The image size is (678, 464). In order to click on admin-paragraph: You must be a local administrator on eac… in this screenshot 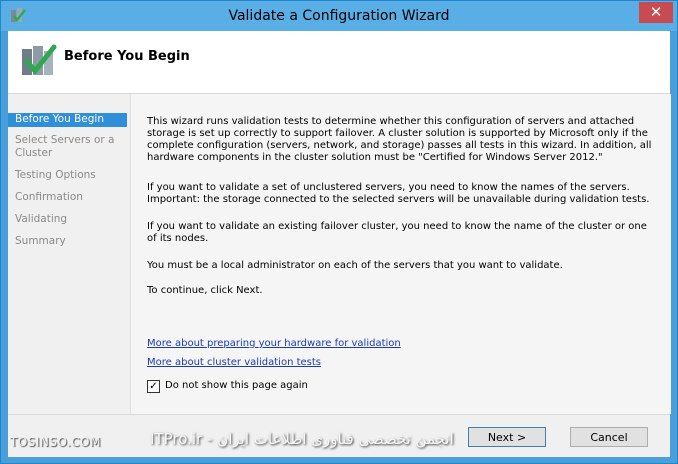, I will do `click(355, 265)`.